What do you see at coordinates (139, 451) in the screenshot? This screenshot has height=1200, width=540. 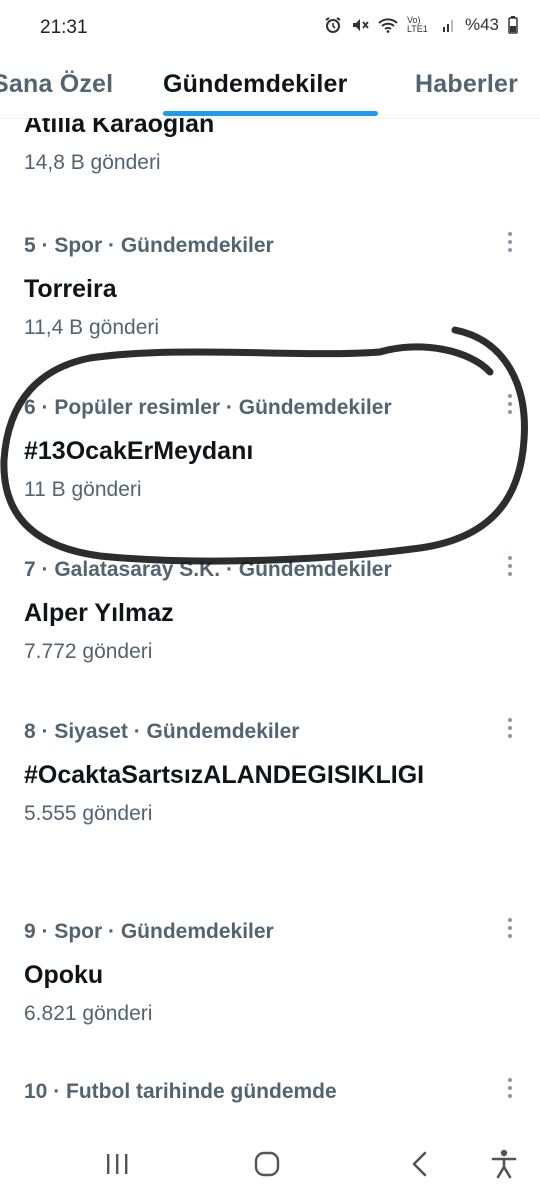 I see `trend-title: #13OcakErMeydanı` at bounding box center [139, 451].